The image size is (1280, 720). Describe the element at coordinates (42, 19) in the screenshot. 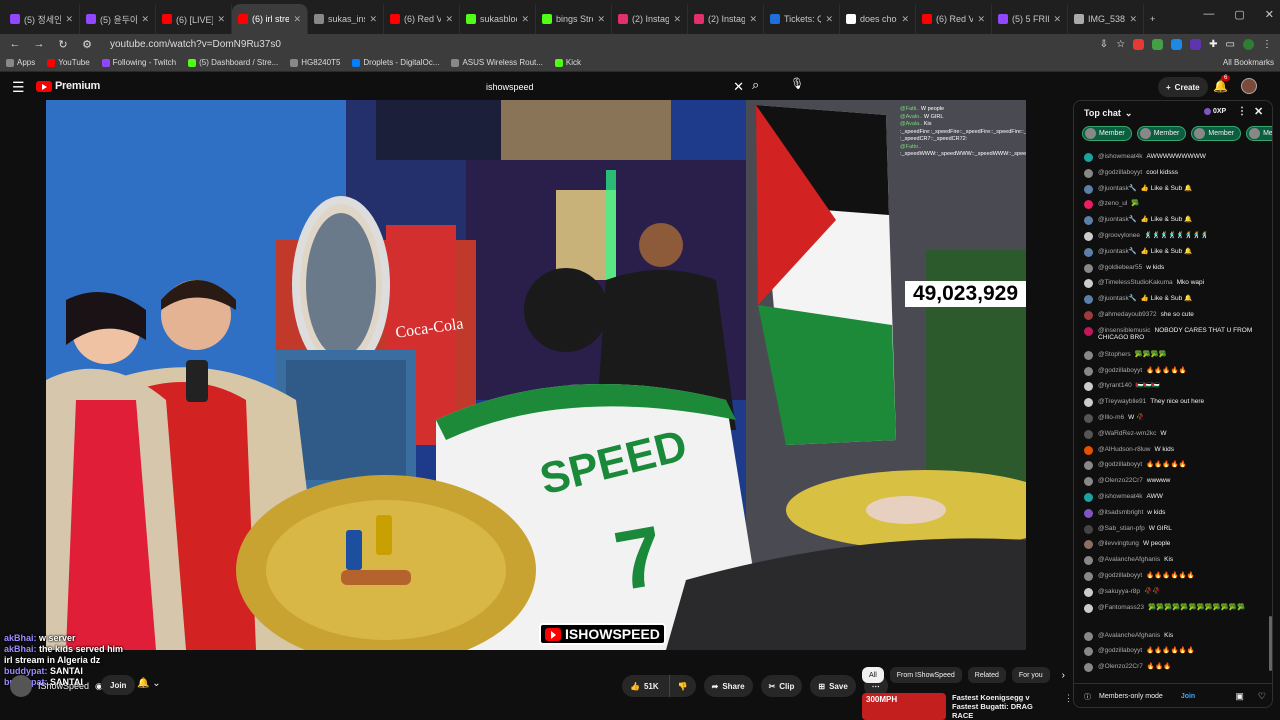

I see `browser-tab: (5) 정세인 - Tw✕` at that location.